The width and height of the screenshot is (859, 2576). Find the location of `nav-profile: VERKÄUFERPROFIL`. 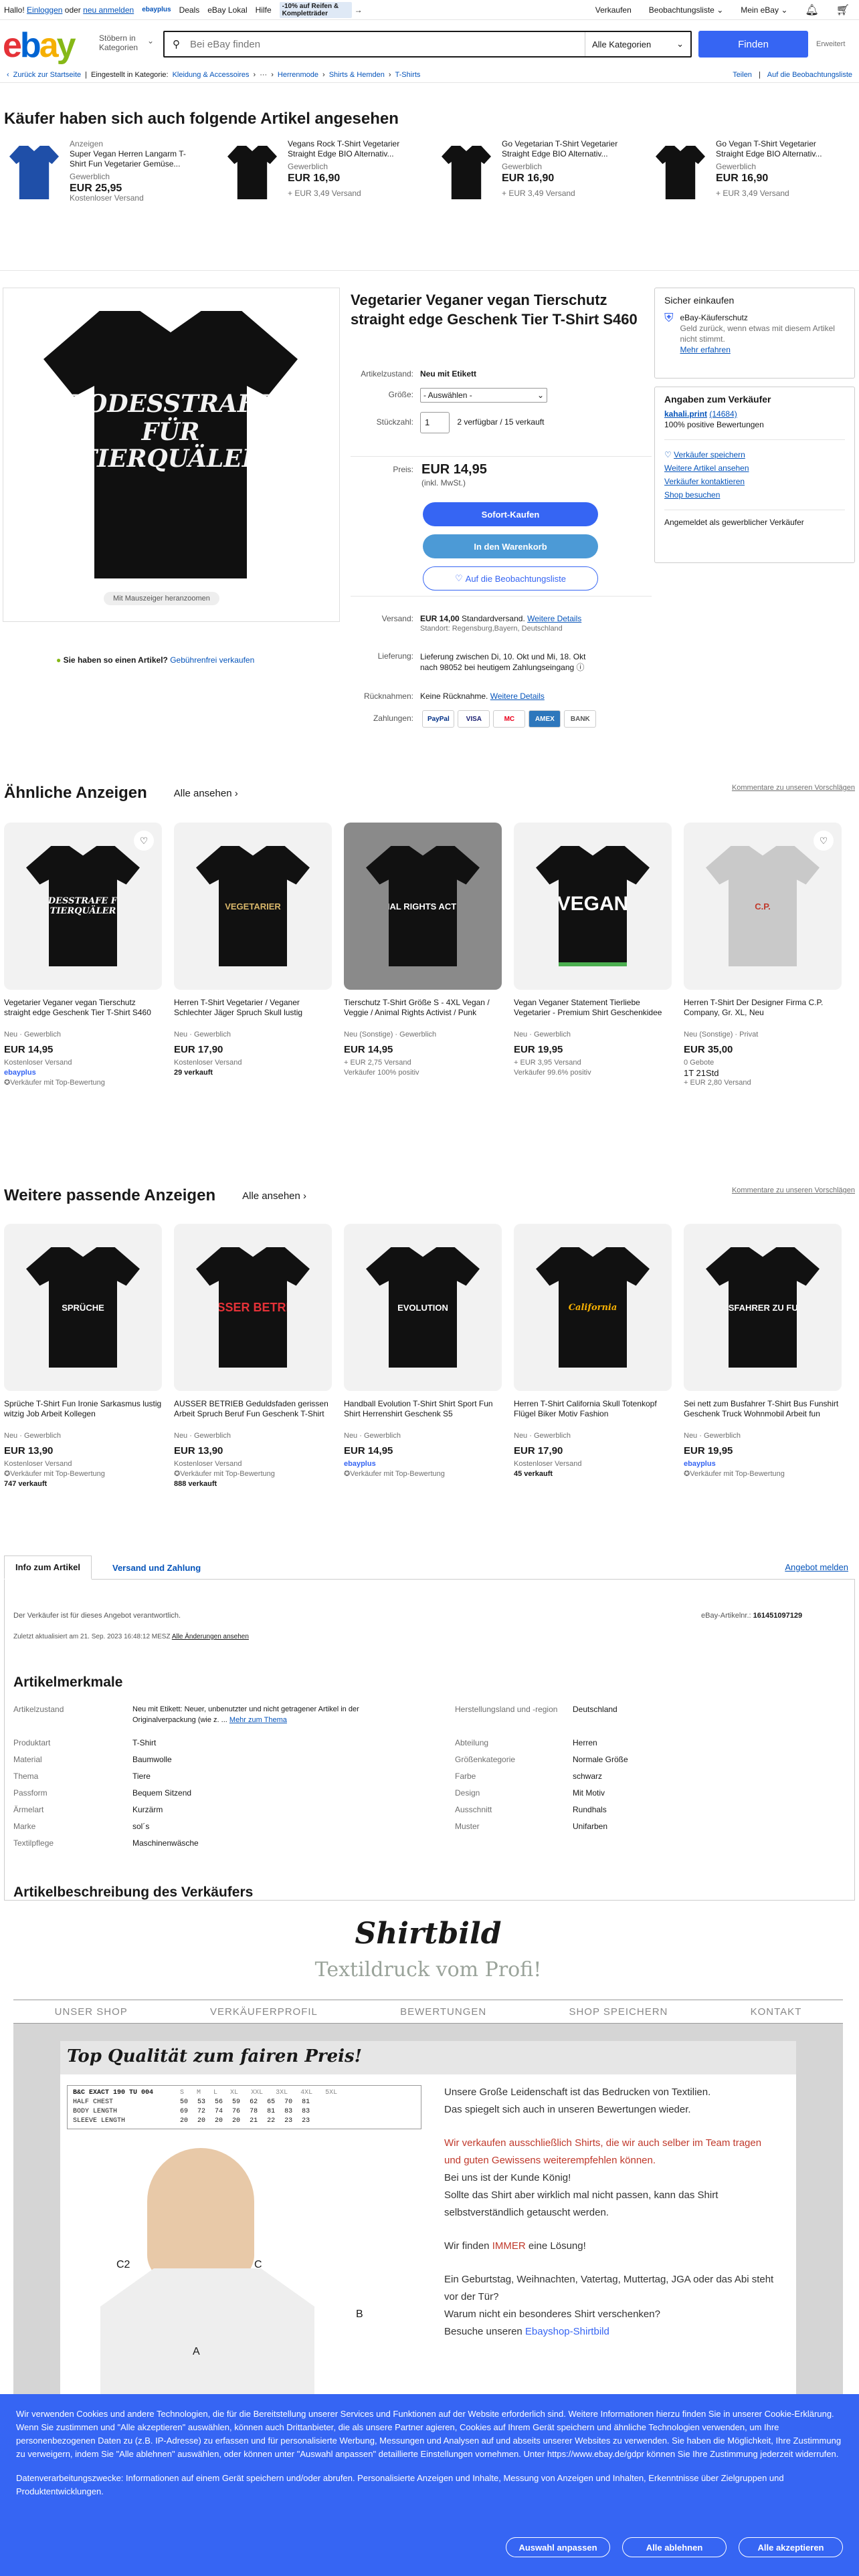

nav-profile: VERKÄUFERPROFIL is located at coordinates (264, 2012).